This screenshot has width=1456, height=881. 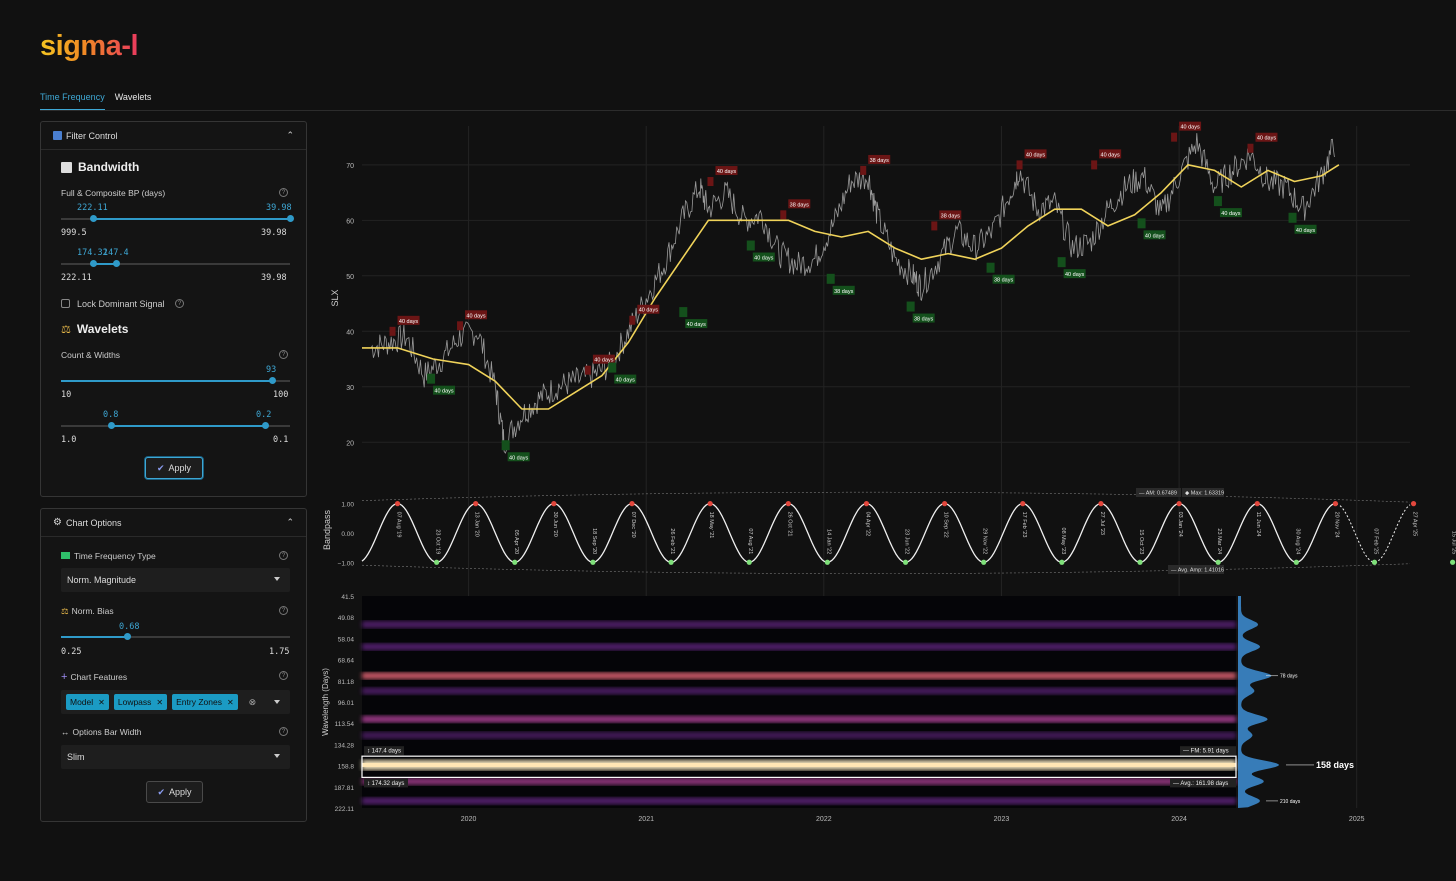 What do you see at coordinates (265, 425) in the screenshot?
I see `wavelet-width-high-handle` at bounding box center [265, 425].